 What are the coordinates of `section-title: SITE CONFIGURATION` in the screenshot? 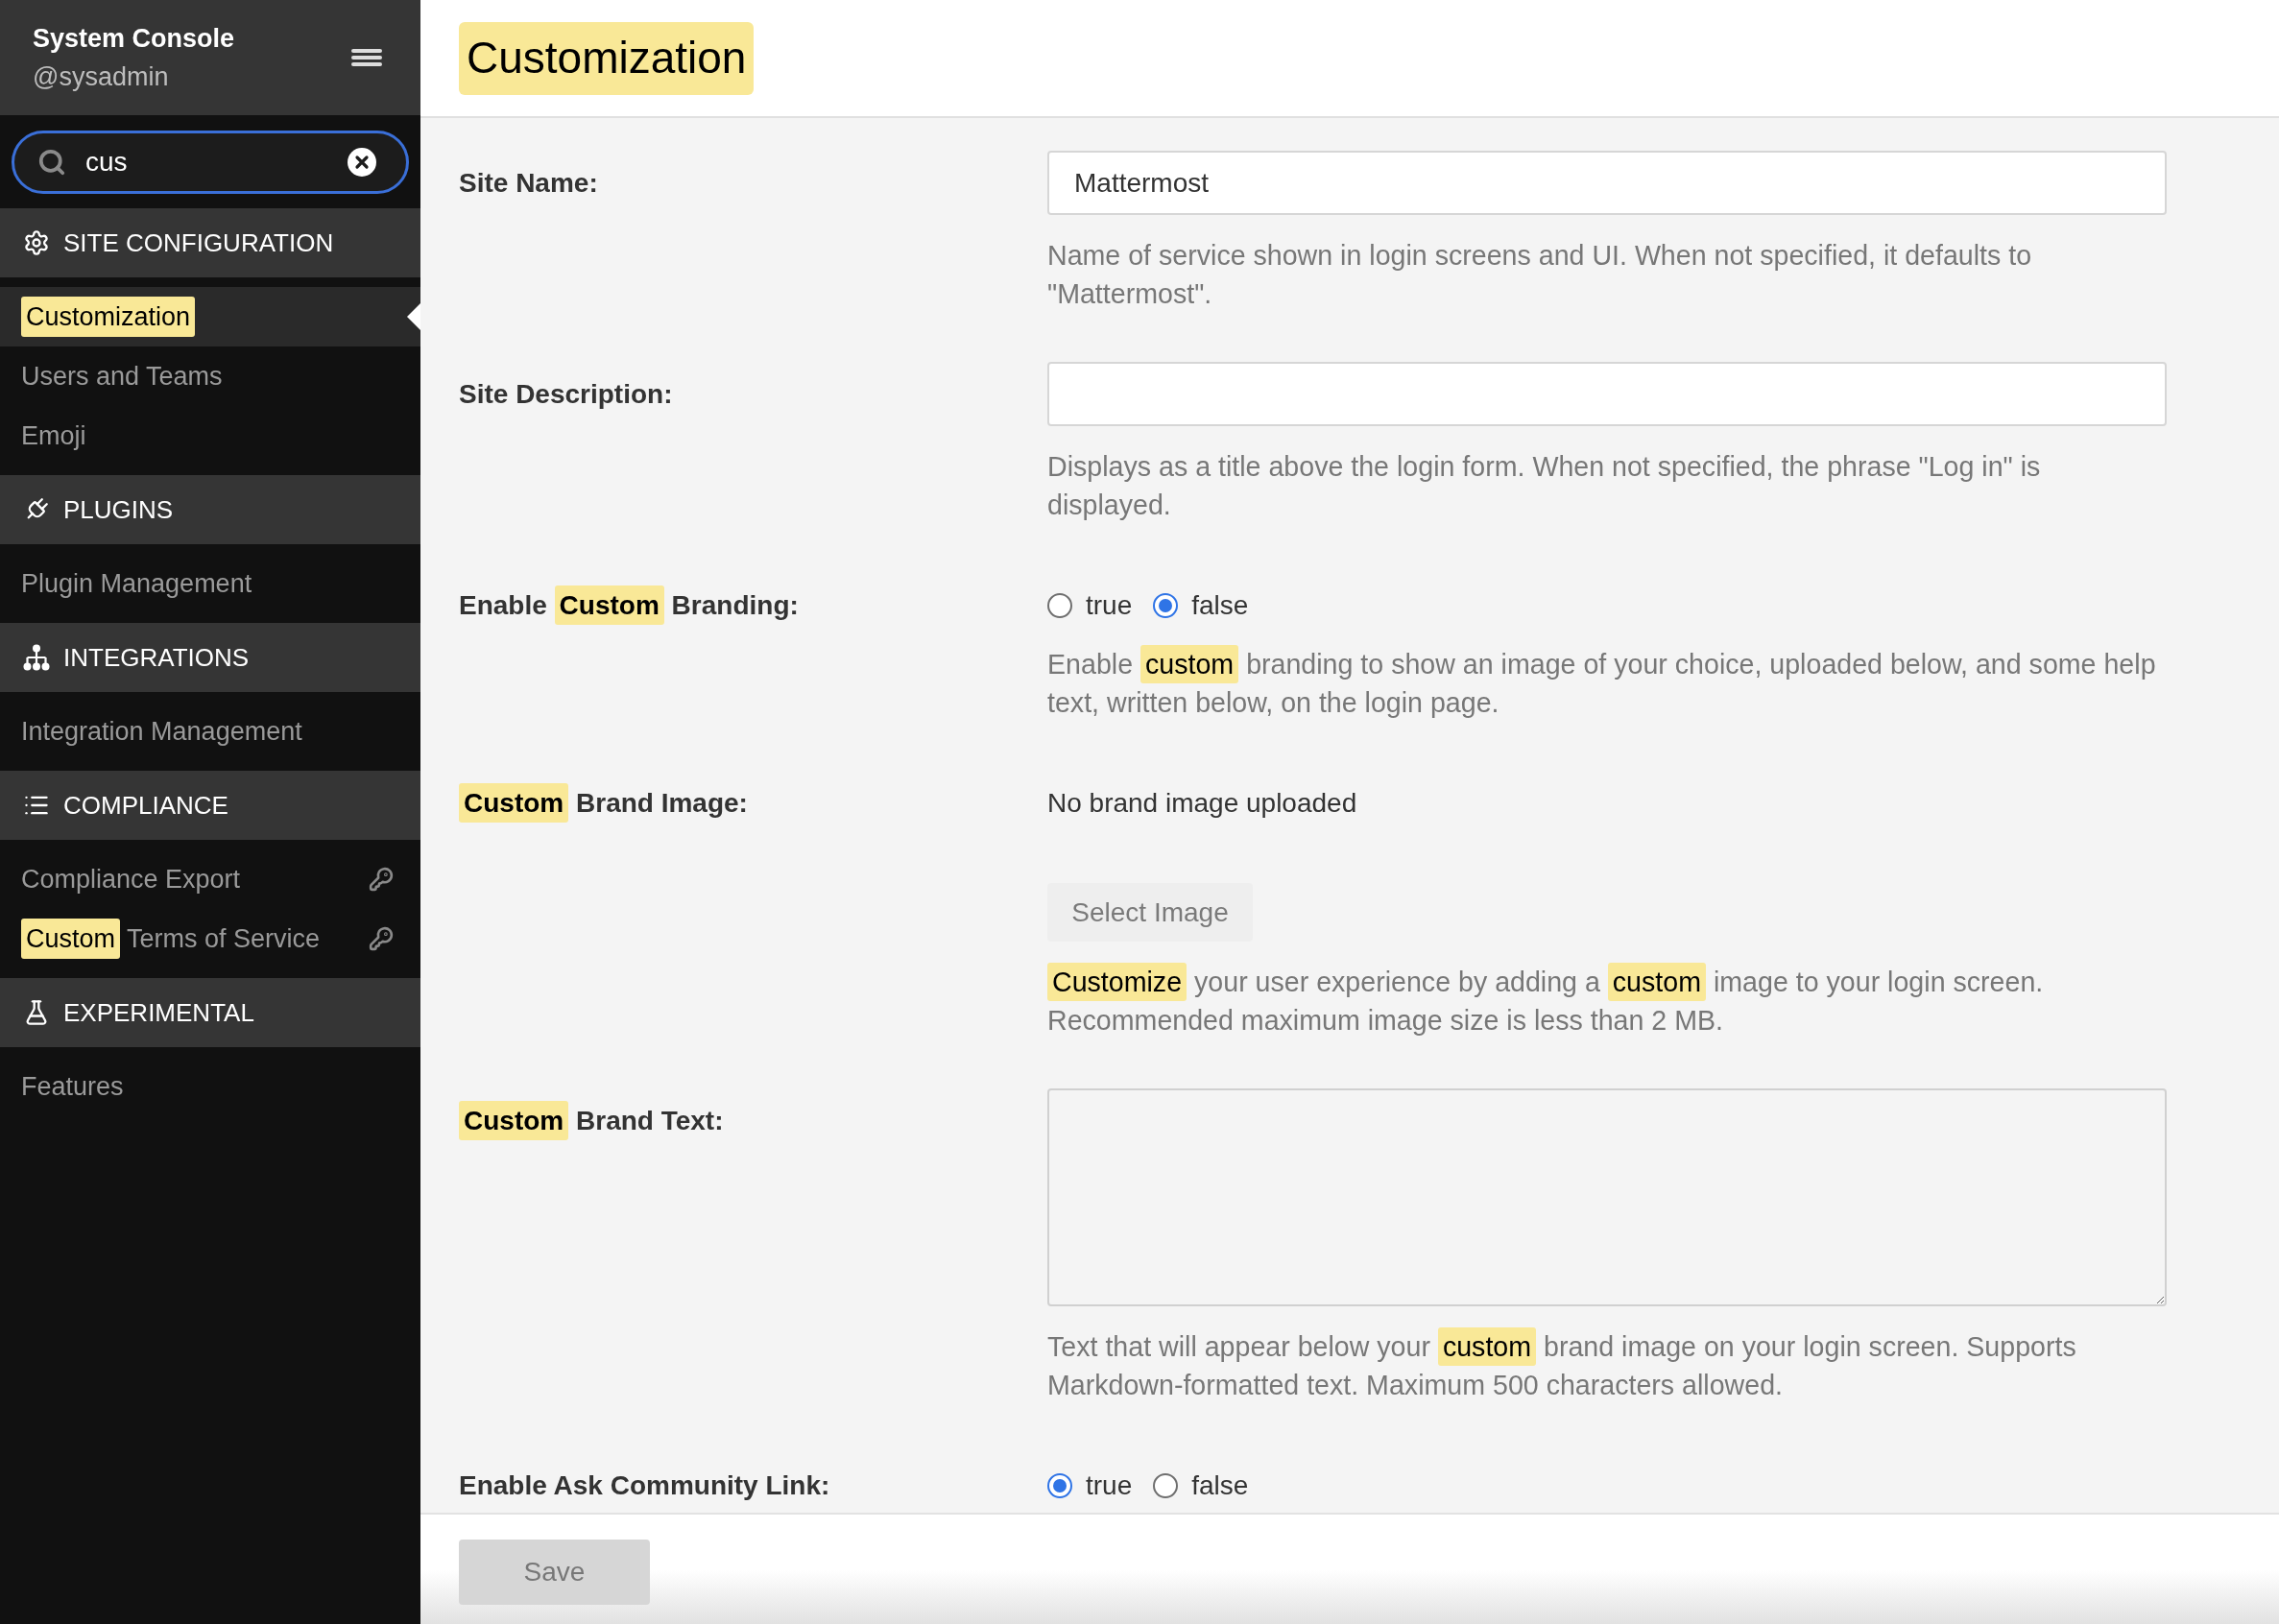 It's located at (198, 243).